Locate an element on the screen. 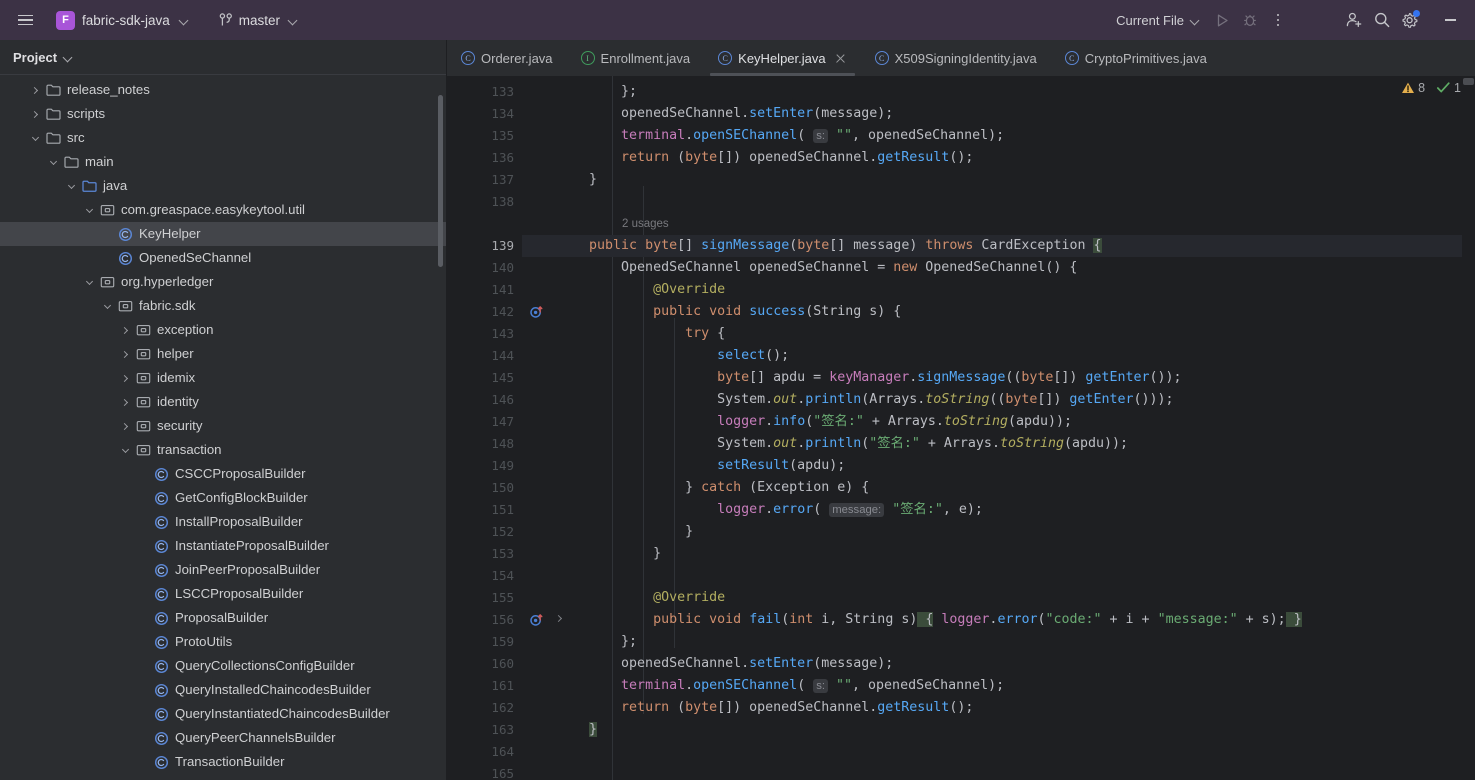 This screenshot has width=1475, height=780. line-number-138: 138 is located at coordinates (484, 202).